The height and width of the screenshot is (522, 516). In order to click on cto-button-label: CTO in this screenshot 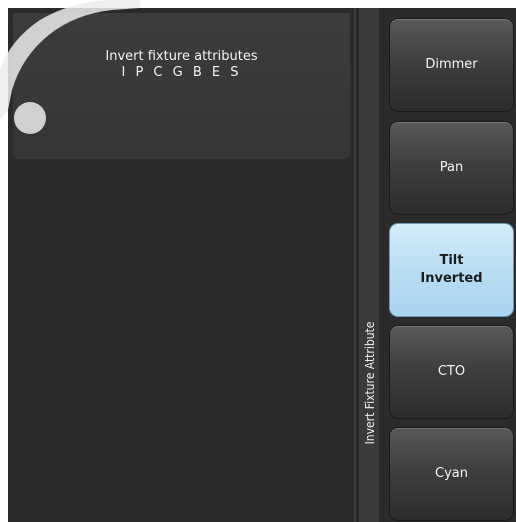, I will do `click(451, 371)`.